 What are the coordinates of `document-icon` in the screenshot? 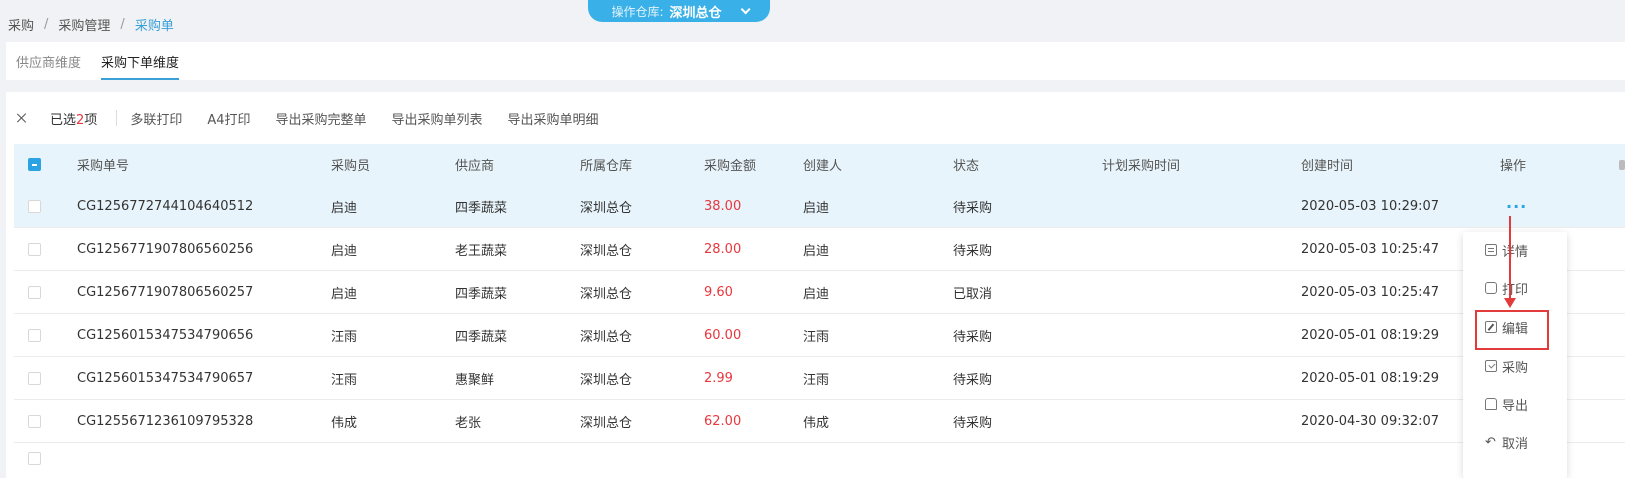 It's located at (1491, 250).